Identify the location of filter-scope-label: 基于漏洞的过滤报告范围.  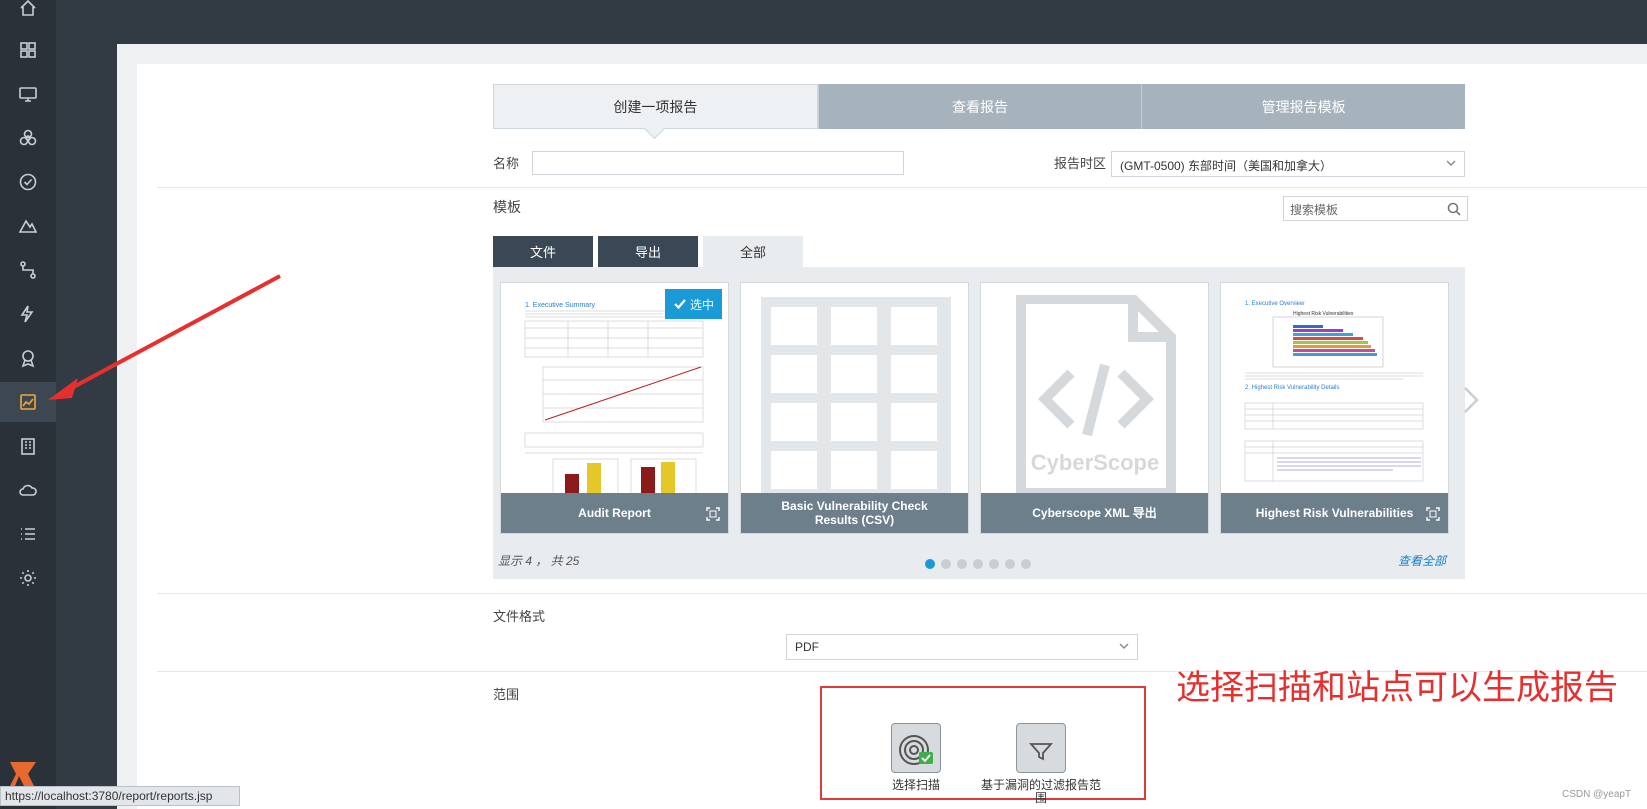
(1040, 791).